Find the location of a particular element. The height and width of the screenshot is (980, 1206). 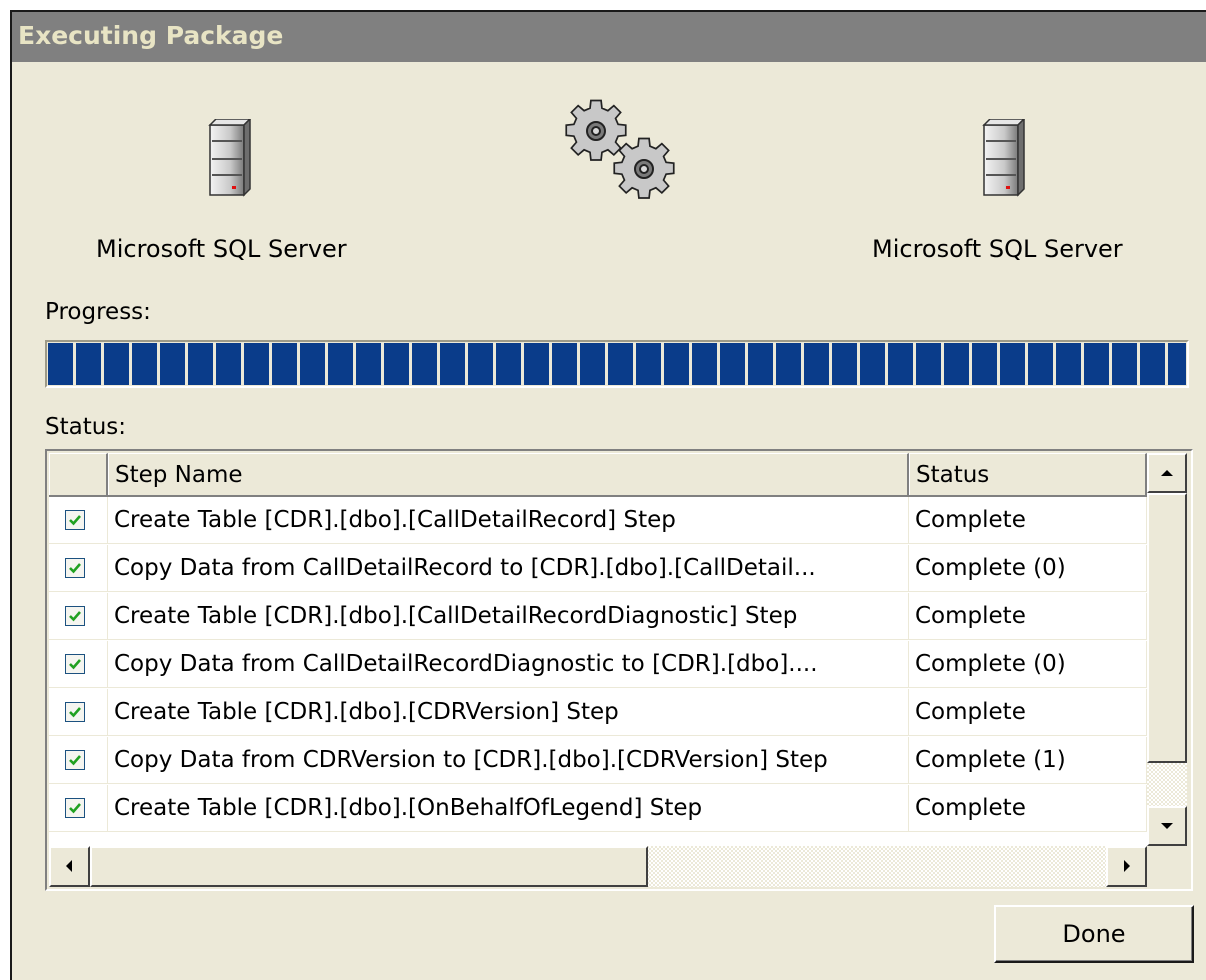

vertical-scrollbar is located at coordinates (1167, 649).